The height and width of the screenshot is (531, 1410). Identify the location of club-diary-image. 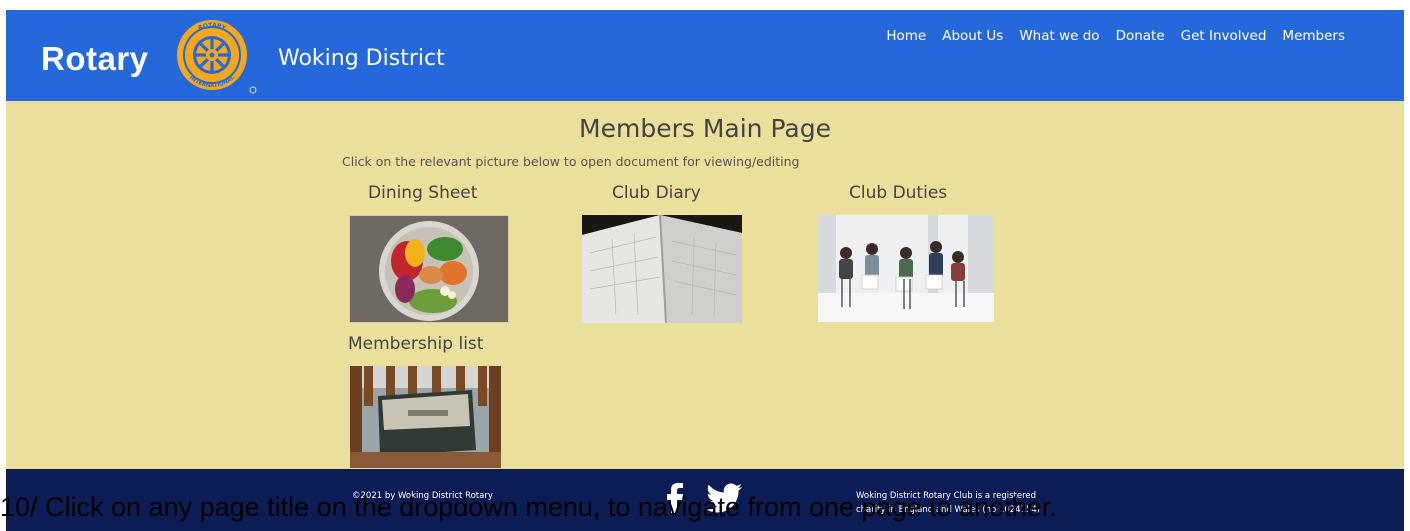
(662, 269).